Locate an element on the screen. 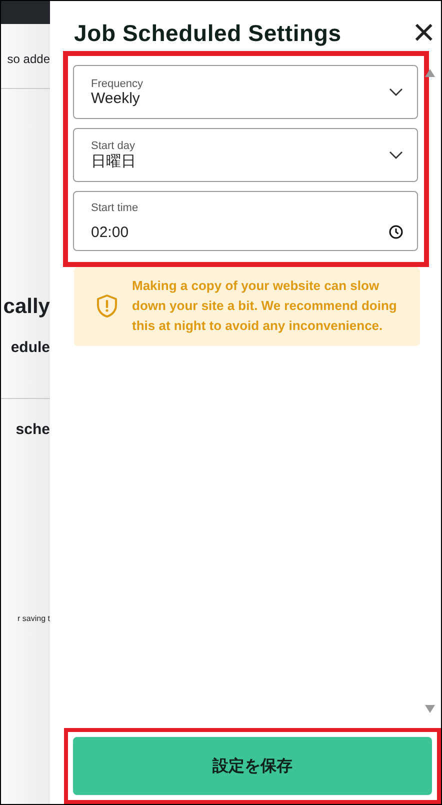 The image size is (442, 805). time-field: Start time 02:00 is located at coordinates (245, 221).